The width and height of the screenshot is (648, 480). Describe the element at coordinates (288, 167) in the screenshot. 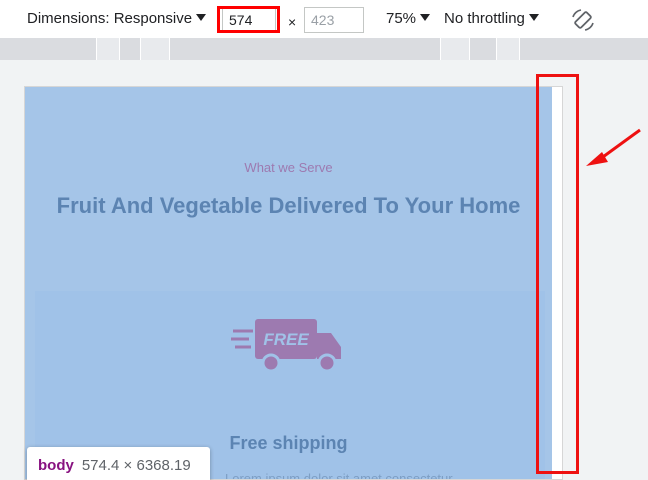

I see `section-eyebrow: What we Serve` at that location.